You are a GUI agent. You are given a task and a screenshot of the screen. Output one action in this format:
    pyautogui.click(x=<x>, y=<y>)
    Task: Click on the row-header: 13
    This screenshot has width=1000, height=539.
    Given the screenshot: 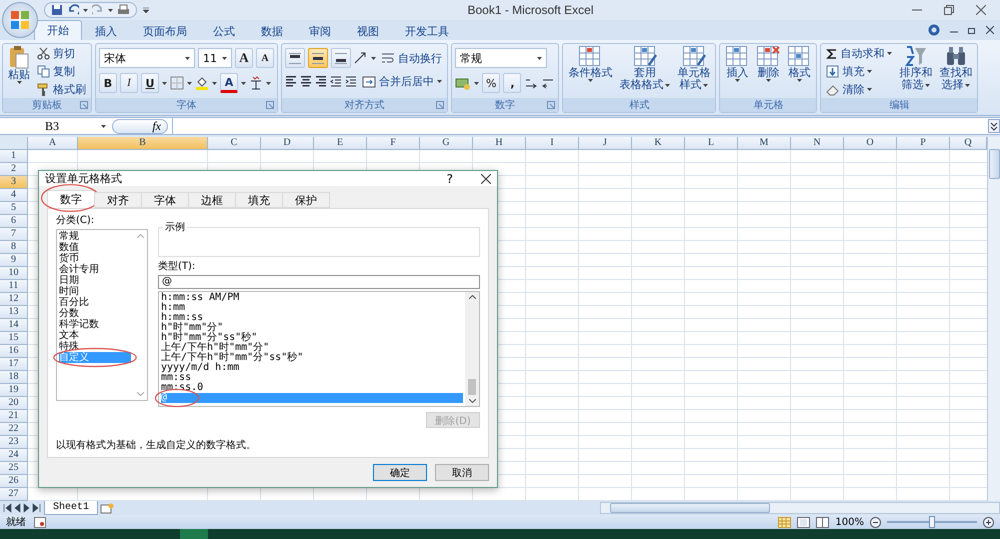 What is the action you would take?
    pyautogui.click(x=14, y=312)
    